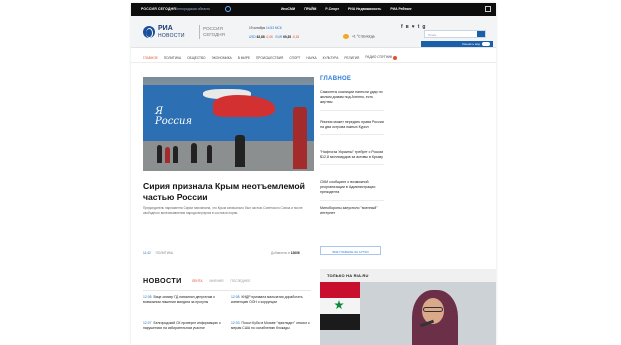  What do you see at coordinates (240, 281) in the screenshot?
I see `tab-latest: ПОСЛЕДНЕЕ` at bounding box center [240, 281].